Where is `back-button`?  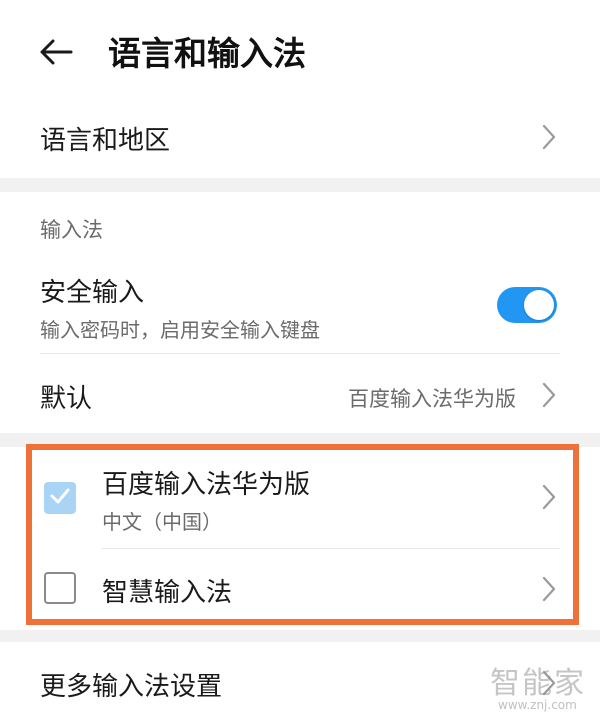 back-button is located at coordinates (56, 54).